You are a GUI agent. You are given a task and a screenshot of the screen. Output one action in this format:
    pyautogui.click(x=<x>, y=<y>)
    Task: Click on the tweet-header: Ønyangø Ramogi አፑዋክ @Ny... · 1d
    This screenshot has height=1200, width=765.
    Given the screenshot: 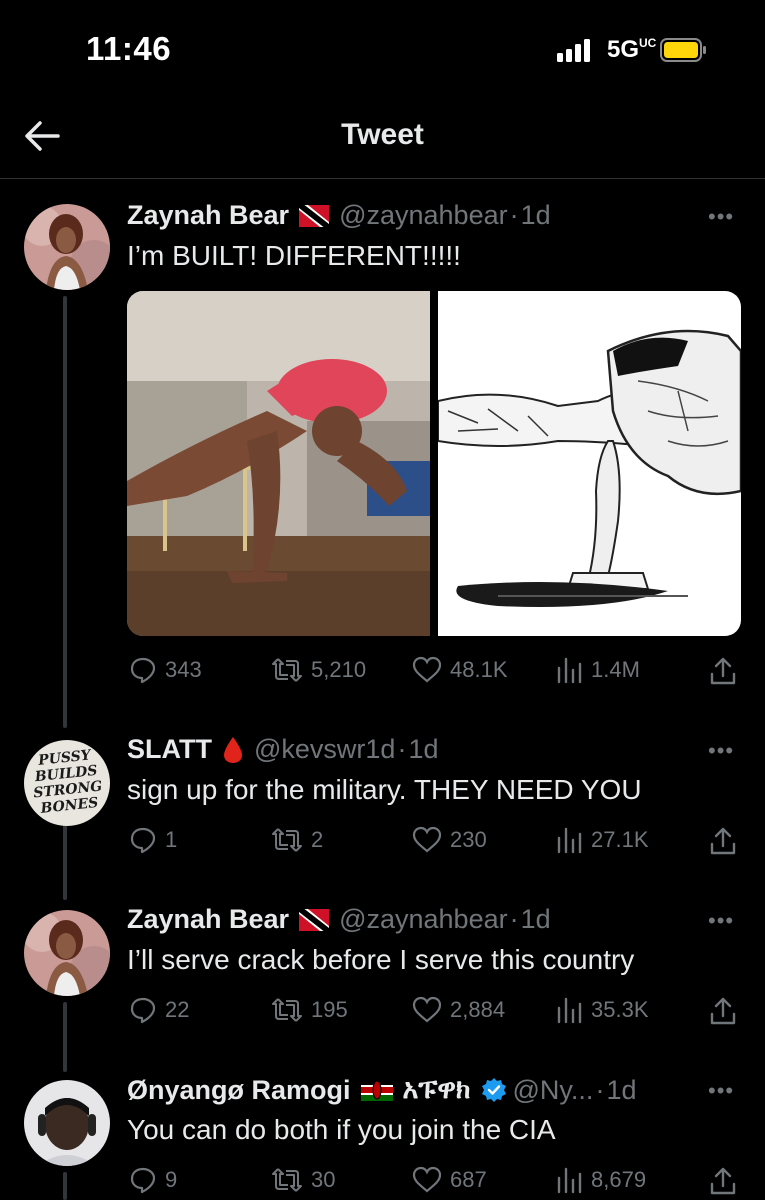 What is the action you would take?
    pyautogui.click(x=382, y=1090)
    